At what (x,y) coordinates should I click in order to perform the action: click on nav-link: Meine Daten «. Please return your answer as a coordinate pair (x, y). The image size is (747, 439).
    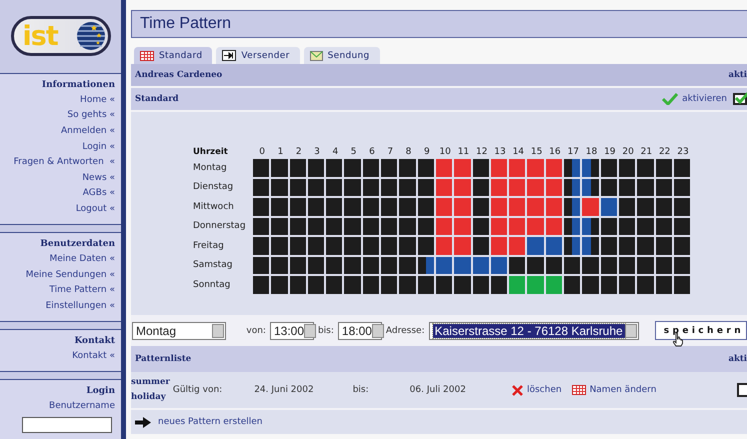
    Looking at the image, I should click on (82, 260).